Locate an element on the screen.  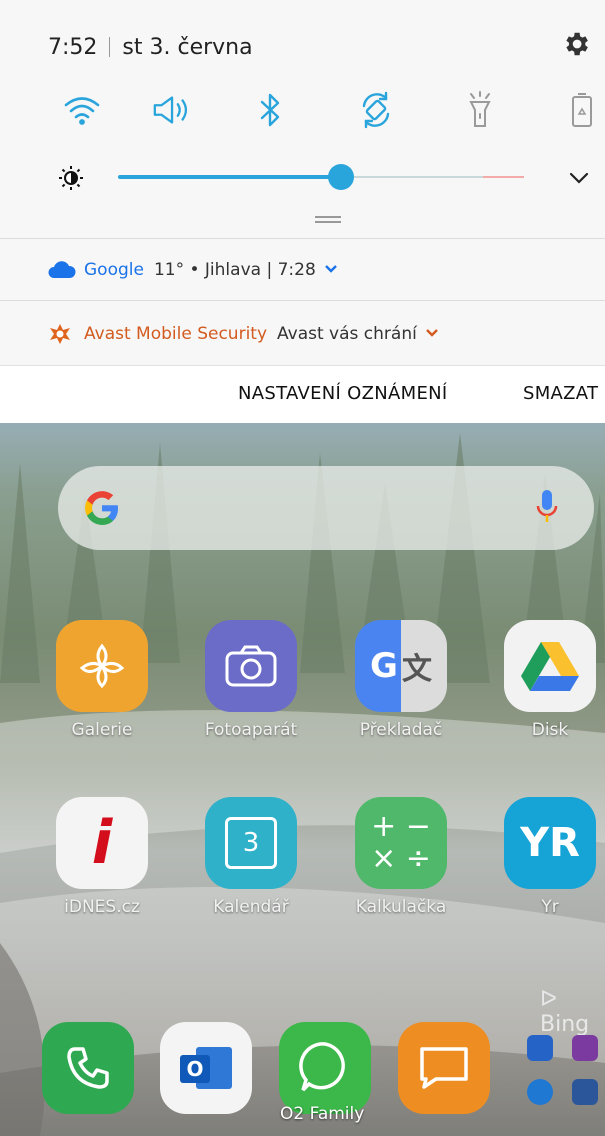
notification-app-name: Avast Mobile Security is located at coordinates (176, 333).